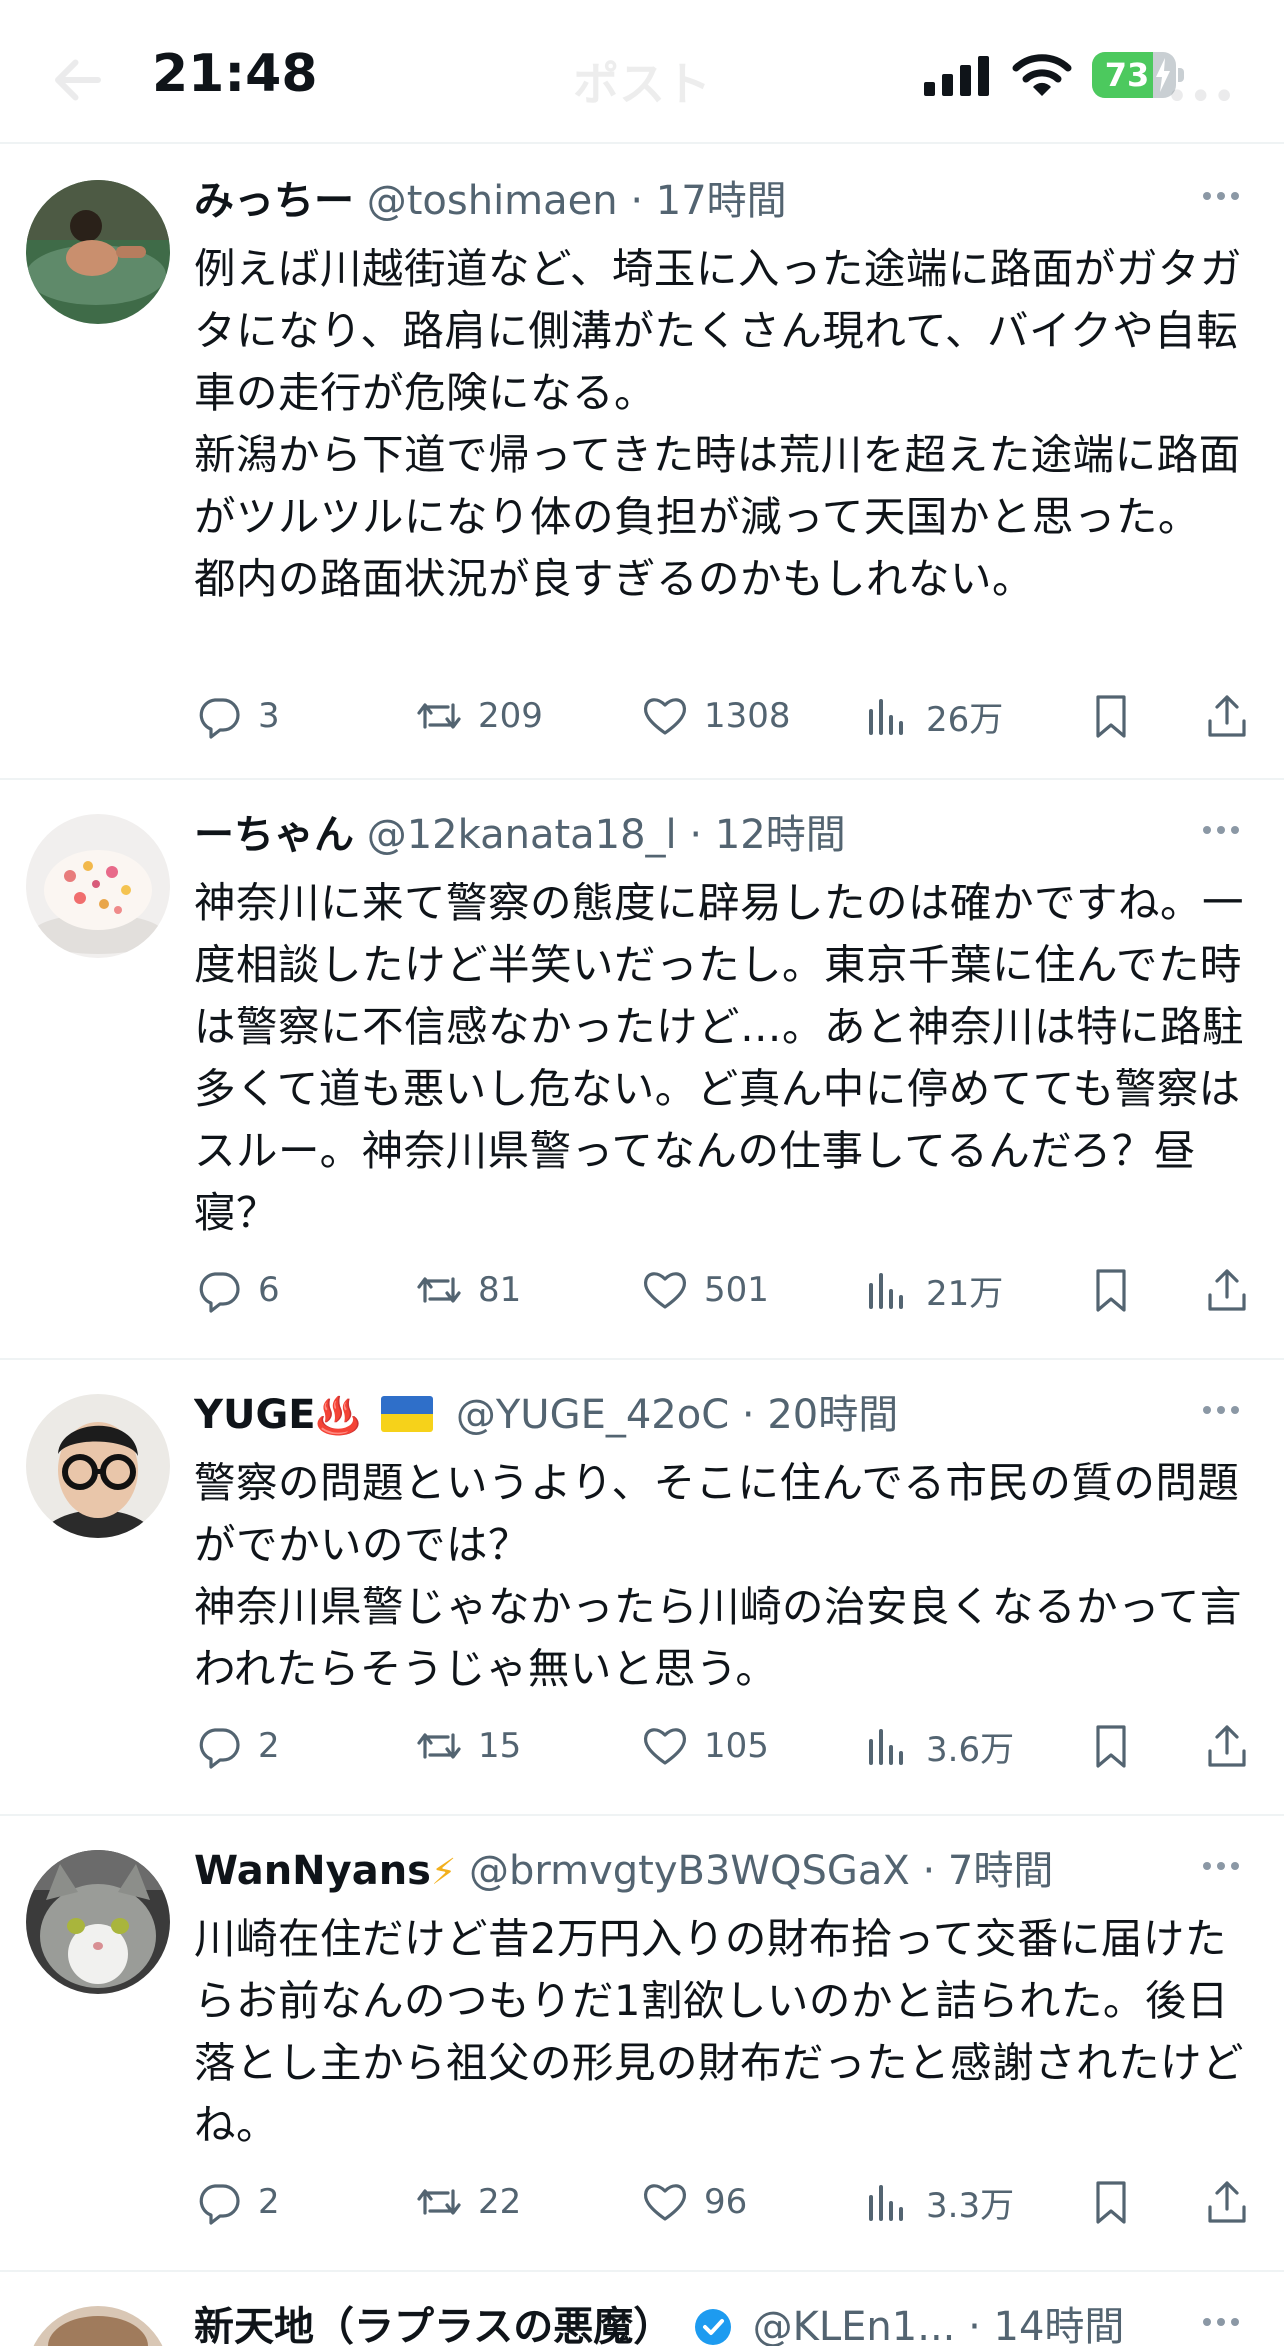 The image size is (1284, 2346). I want to click on action-bar: 6 81 501 21万, so click(729, 1290).